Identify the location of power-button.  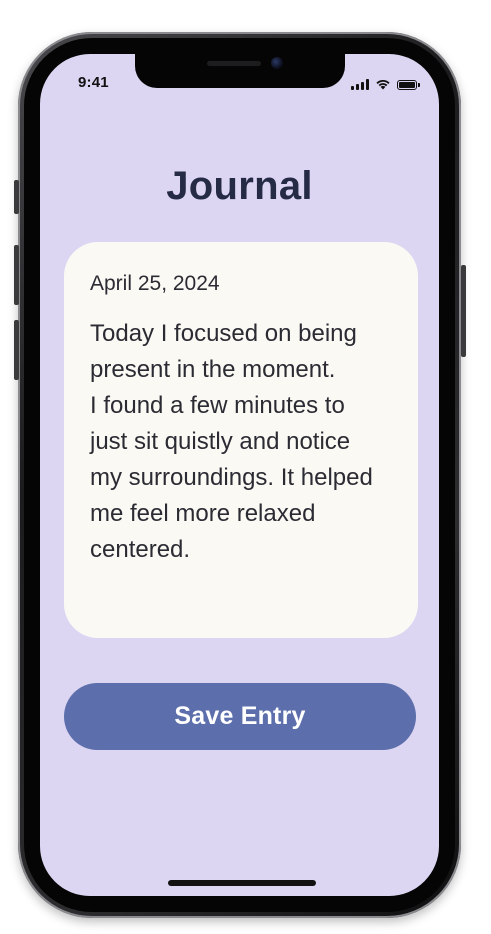
(463, 311).